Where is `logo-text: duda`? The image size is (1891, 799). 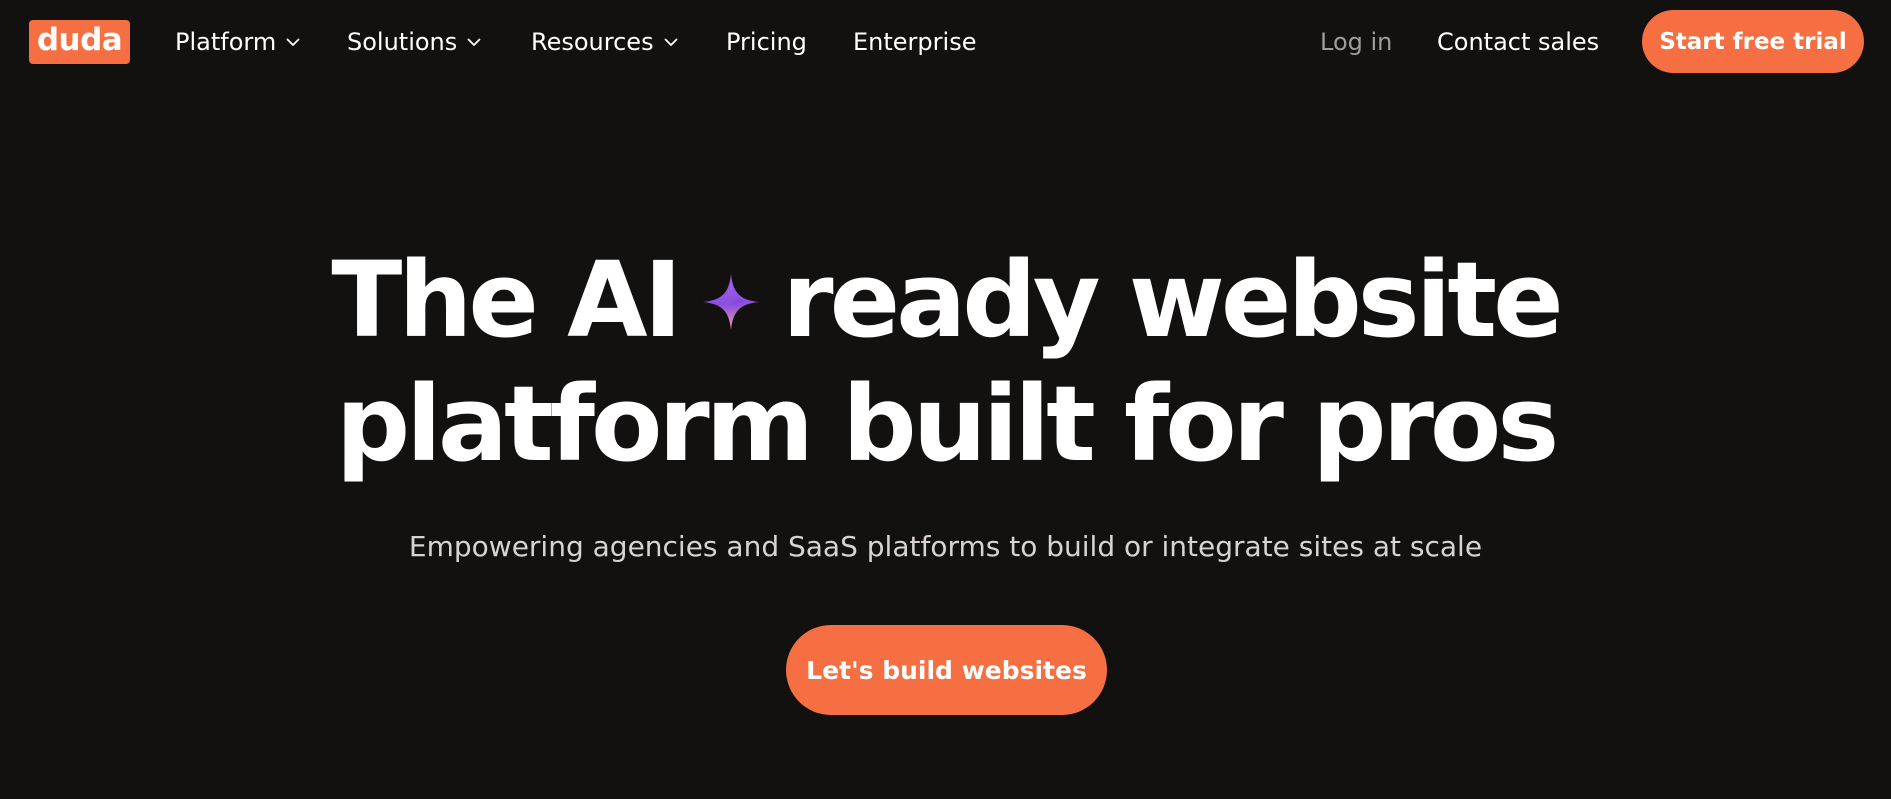 logo-text: duda is located at coordinates (79, 40).